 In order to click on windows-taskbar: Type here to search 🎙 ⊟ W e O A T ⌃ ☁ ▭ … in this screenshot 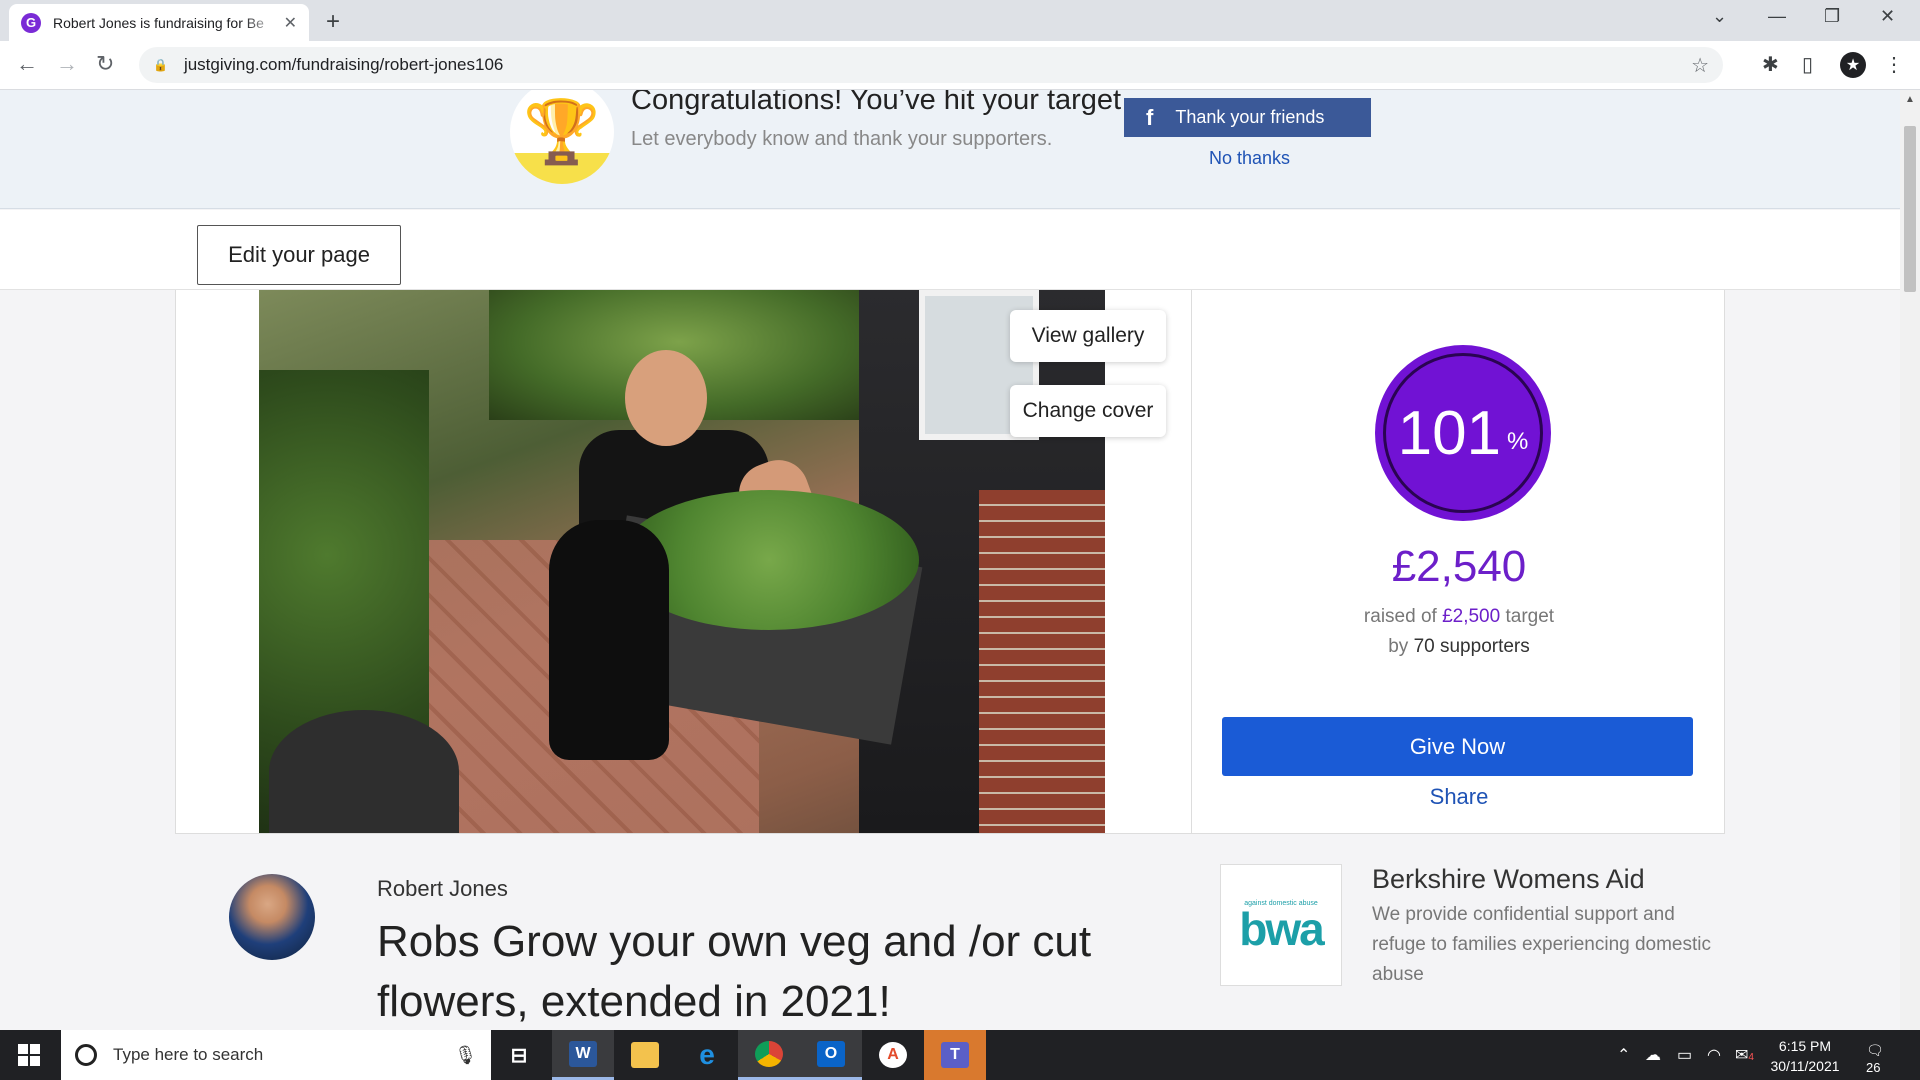, I will do `click(960, 1055)`.